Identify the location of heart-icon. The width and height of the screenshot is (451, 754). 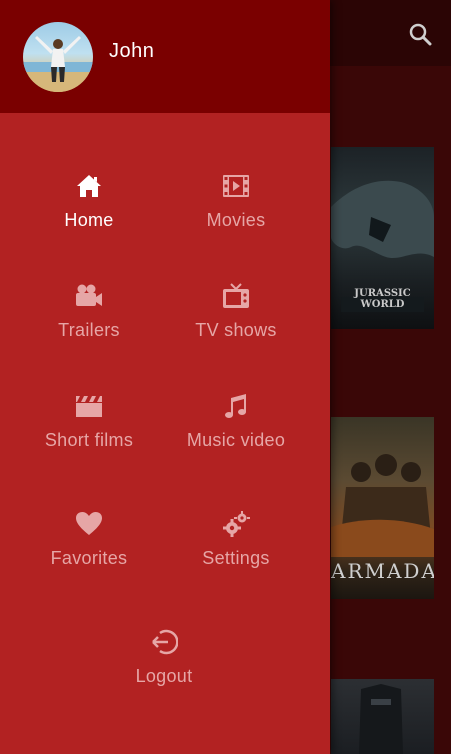
(89, 523).